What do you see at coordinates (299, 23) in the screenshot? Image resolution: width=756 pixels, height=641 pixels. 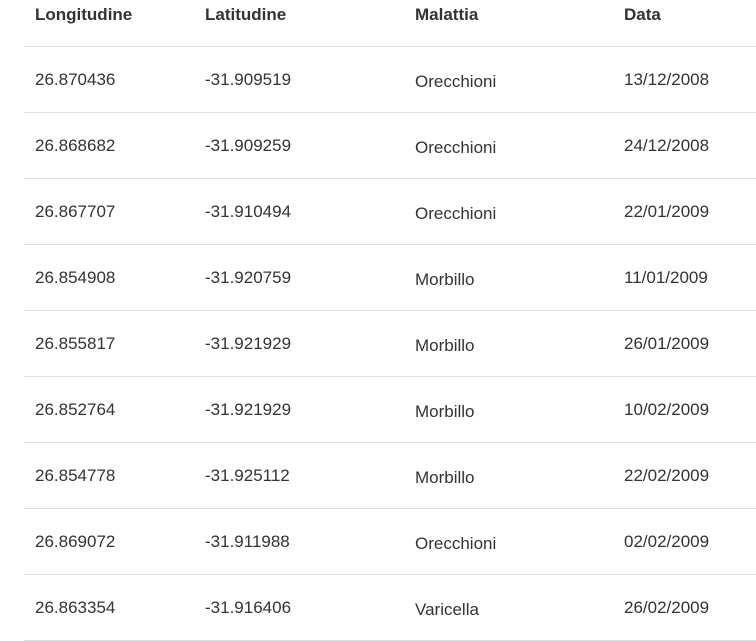 I see `header-latitude: Latitudine` at bounding box center [299, 23].